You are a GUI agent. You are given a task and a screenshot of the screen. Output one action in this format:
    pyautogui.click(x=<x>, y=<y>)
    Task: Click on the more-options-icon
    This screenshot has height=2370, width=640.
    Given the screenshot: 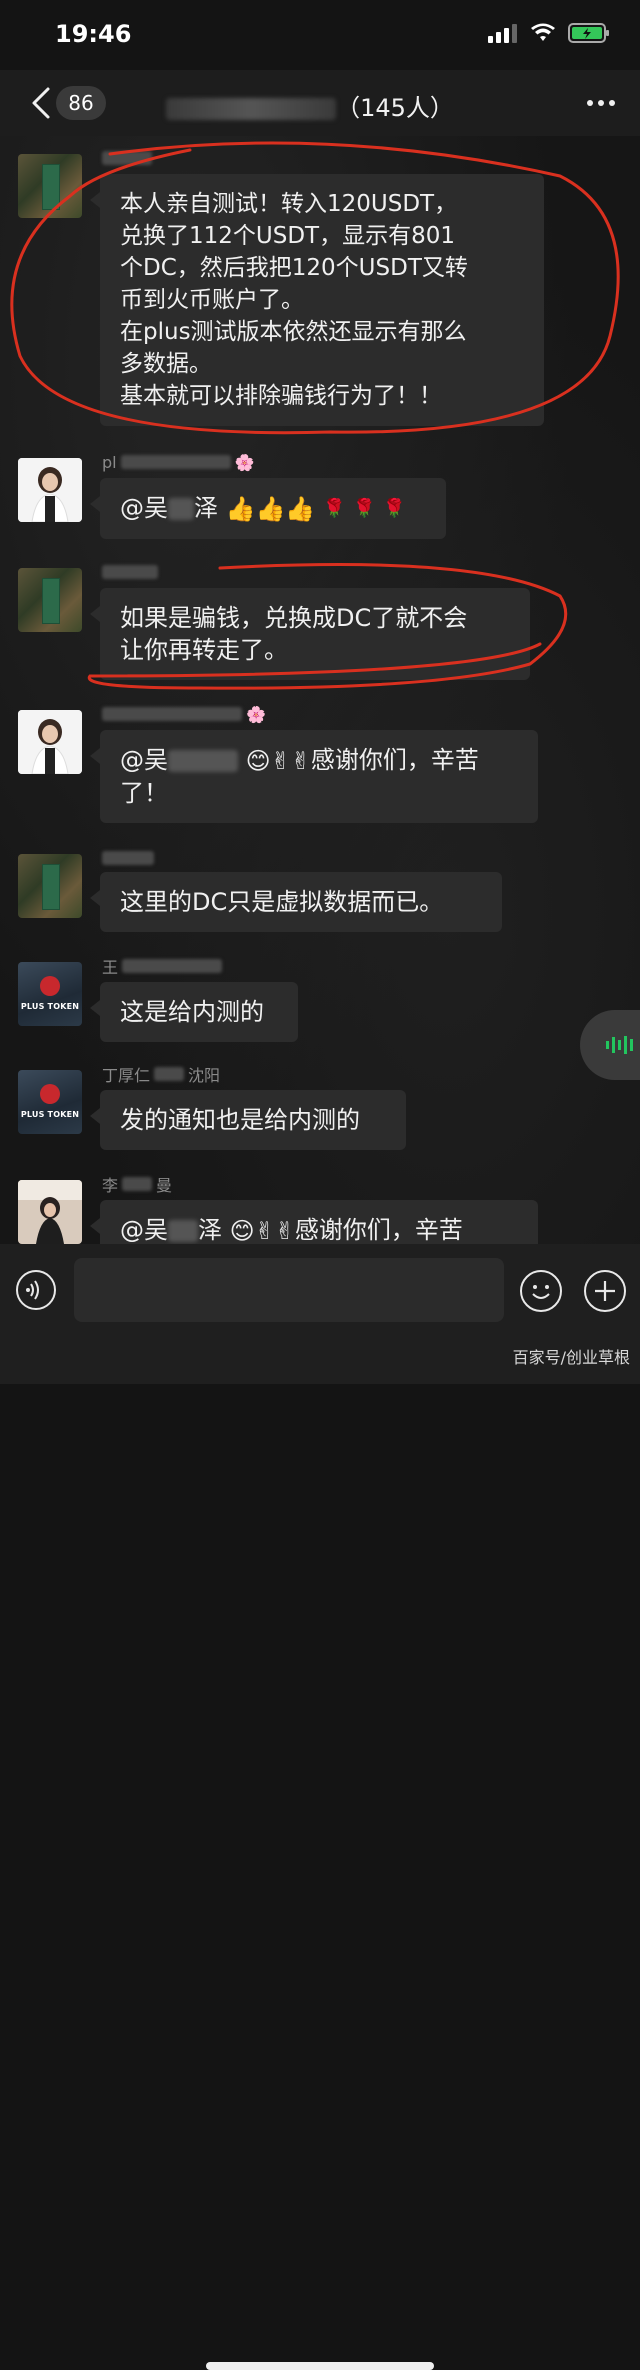 What is the action you would take?
    pyautogui.click(x=601, y=103)
    